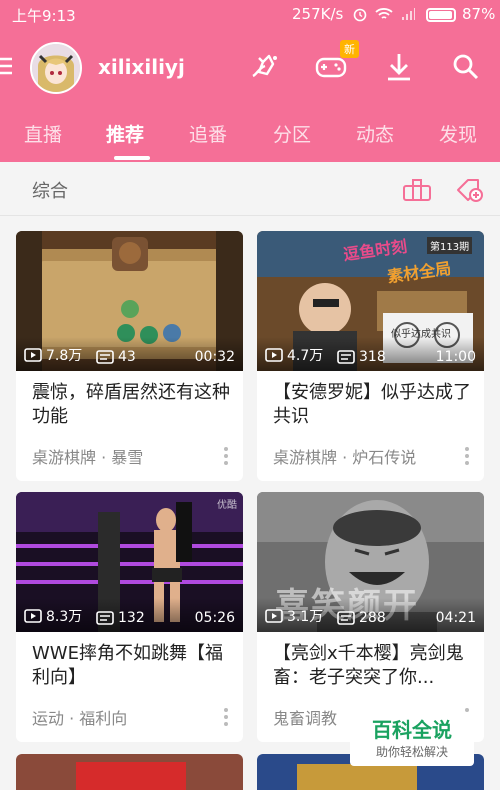 This screenshot has height=790, width=500. I want to click on tab-dynamic: 动态, so click(375, 133).